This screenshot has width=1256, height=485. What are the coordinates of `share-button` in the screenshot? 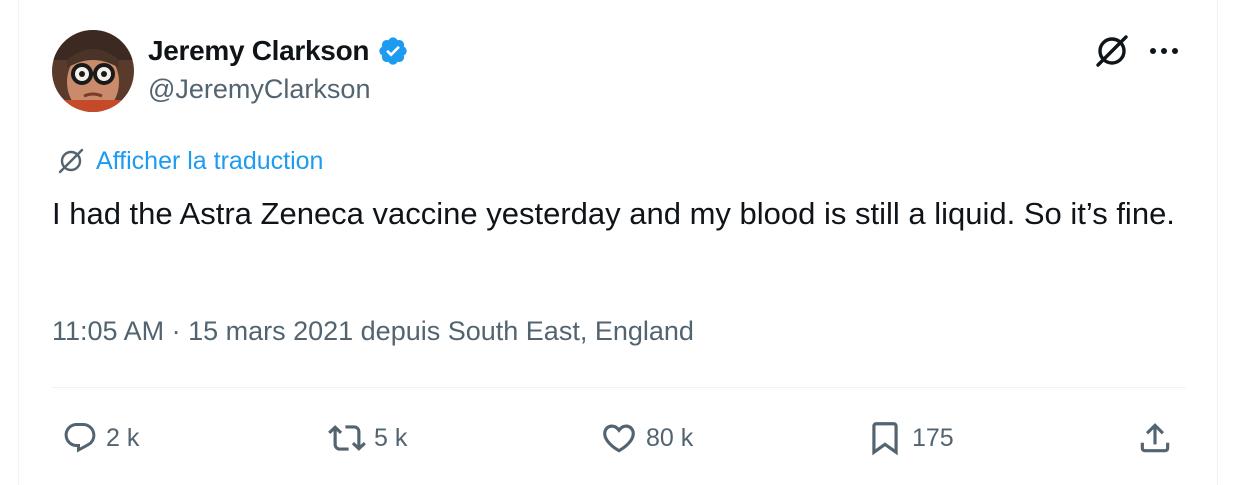 It's located at (1155, 438).